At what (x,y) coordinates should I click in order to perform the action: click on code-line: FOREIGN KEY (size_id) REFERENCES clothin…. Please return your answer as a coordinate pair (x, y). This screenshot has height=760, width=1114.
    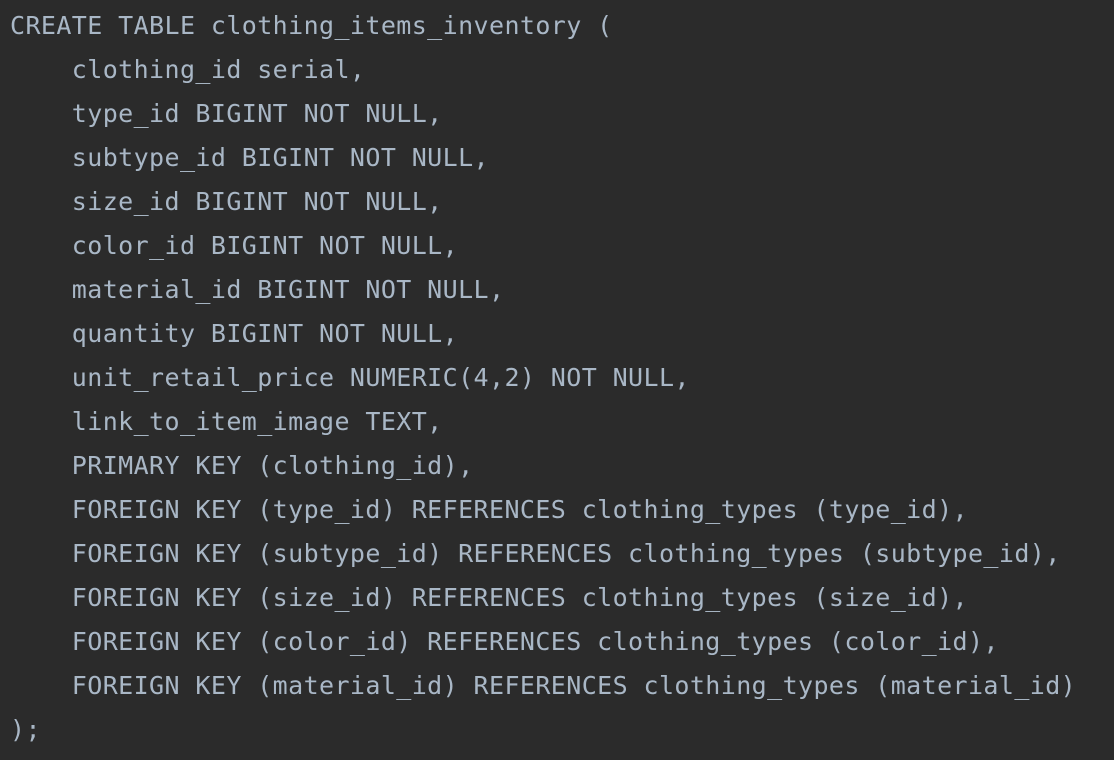
    Looking at the image, I should click on (489, 597).